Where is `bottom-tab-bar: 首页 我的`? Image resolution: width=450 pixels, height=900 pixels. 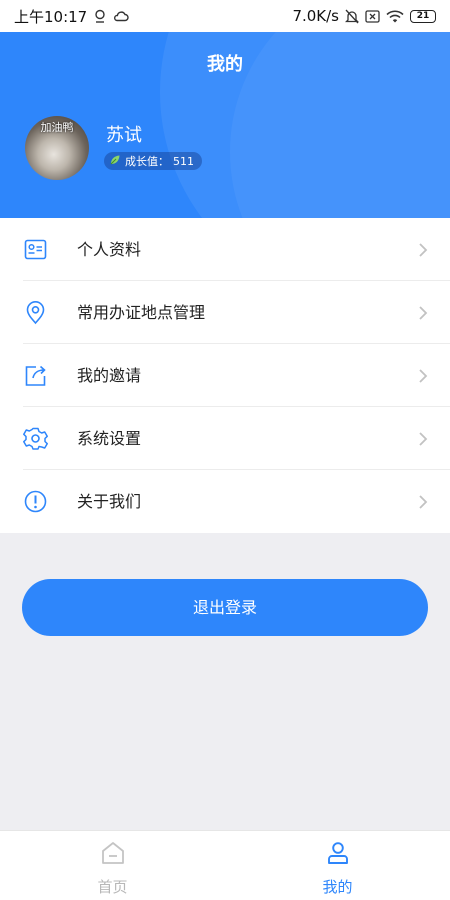 bottom-tab-bar: 首页 我的 is located at coordinates (225, 865).